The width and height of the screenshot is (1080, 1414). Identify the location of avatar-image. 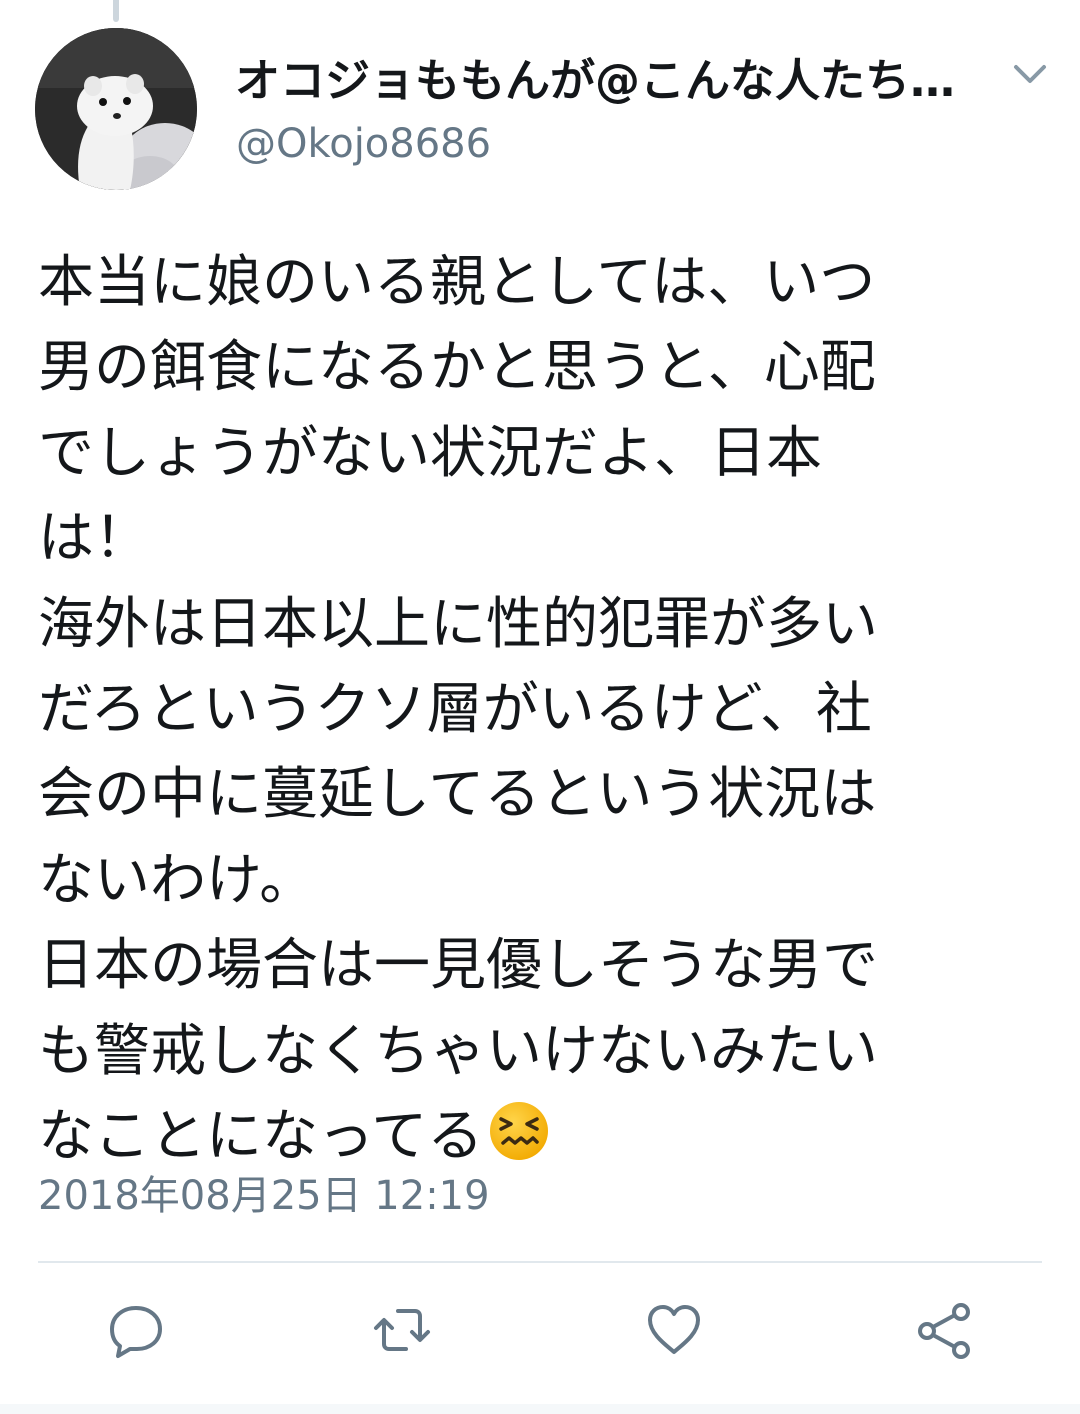
(116, 109).